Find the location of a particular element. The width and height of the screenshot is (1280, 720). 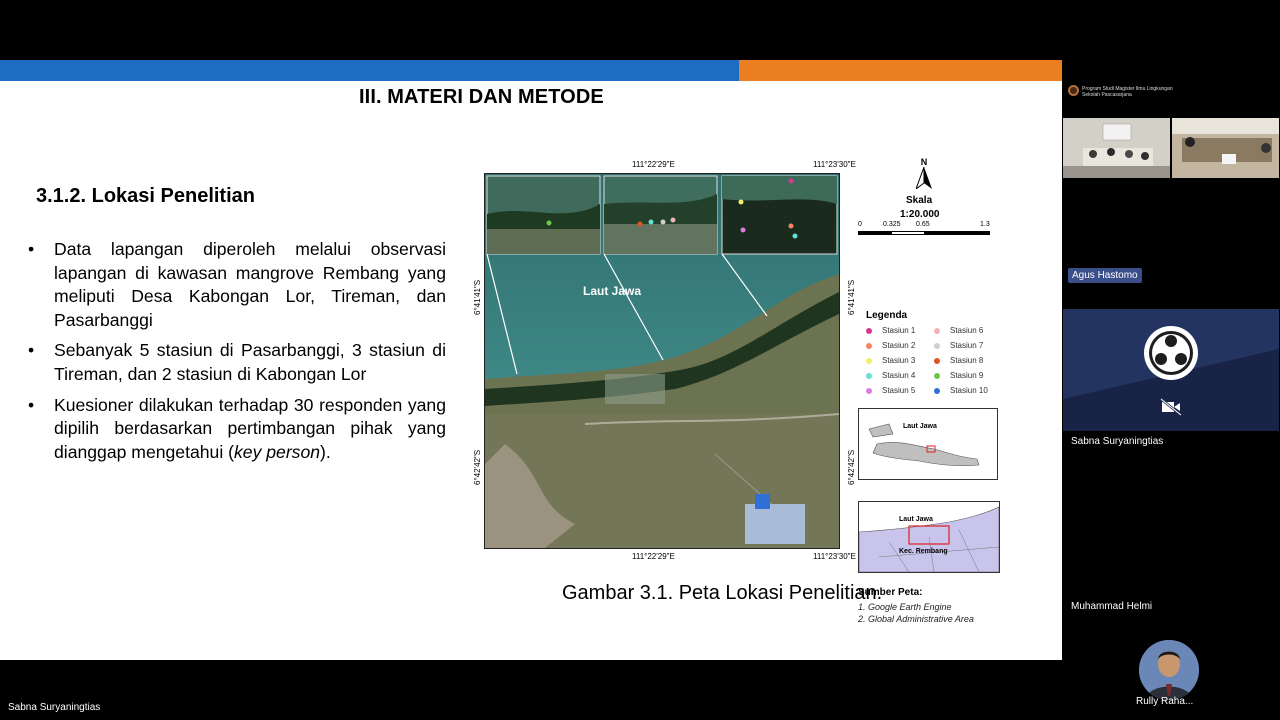

scale-bar: 0 0.325 0.65 1.3 is located at coordinates (924, 228).